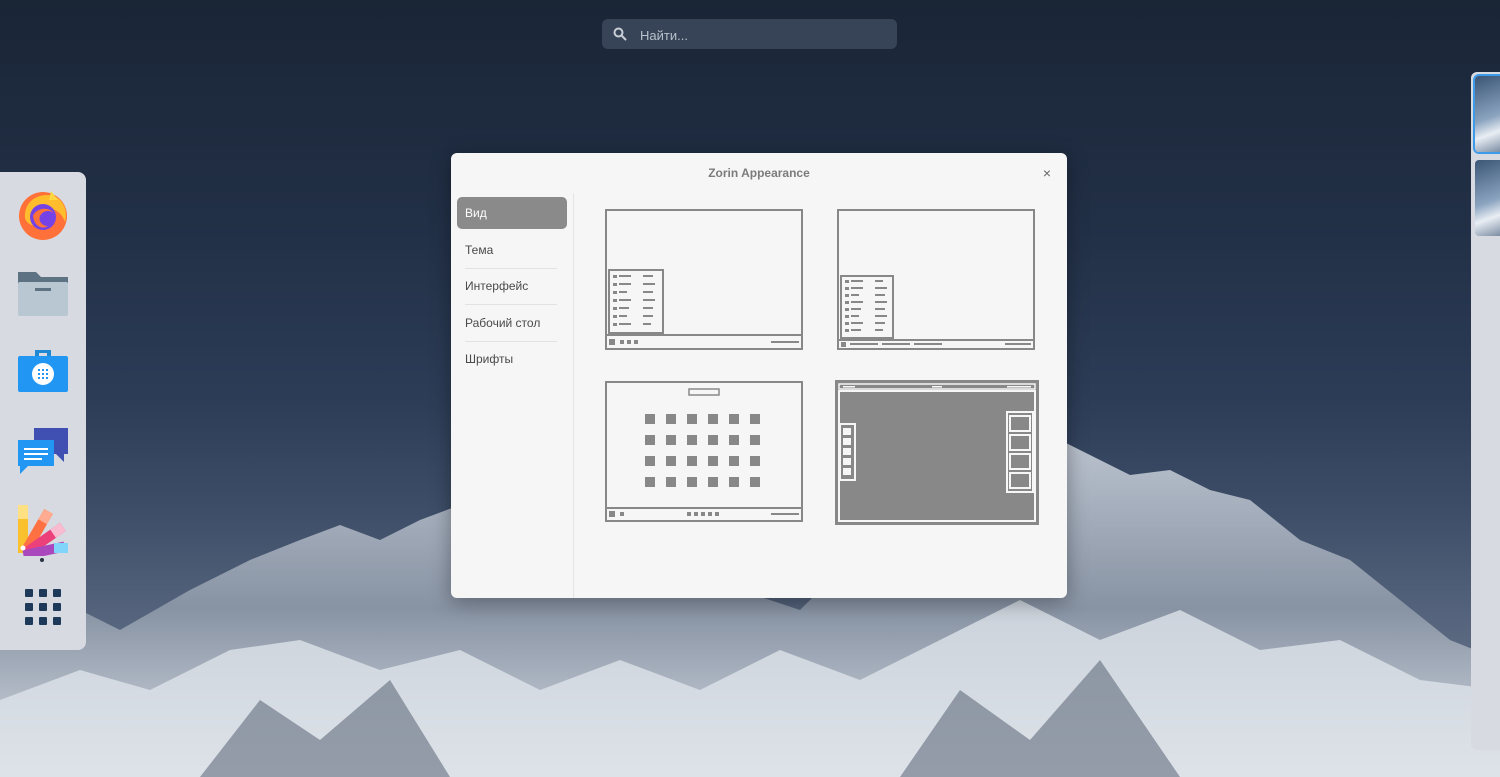 This screenshot has height=777, width=1500. I want to click on layout-touch, so click(937, 455).